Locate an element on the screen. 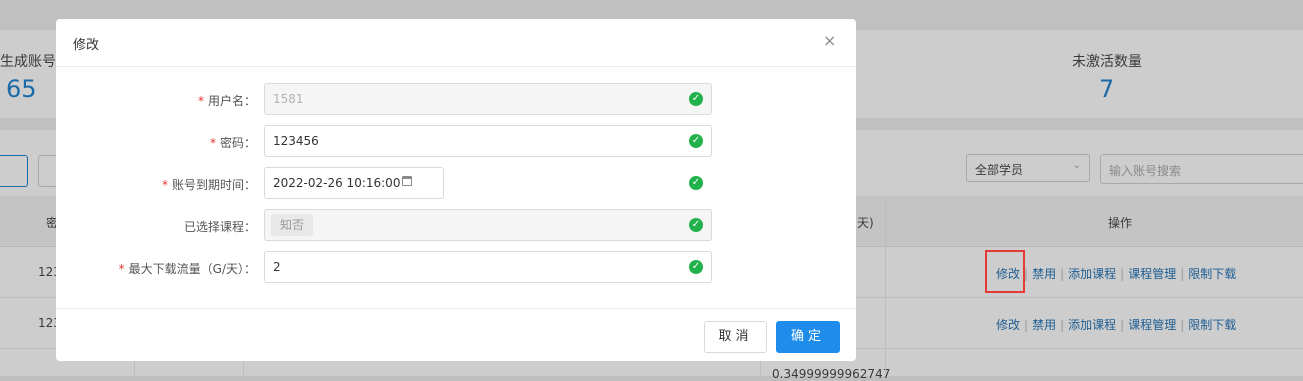  stat-value-generated: 65 is located at coordinates (21, 89).